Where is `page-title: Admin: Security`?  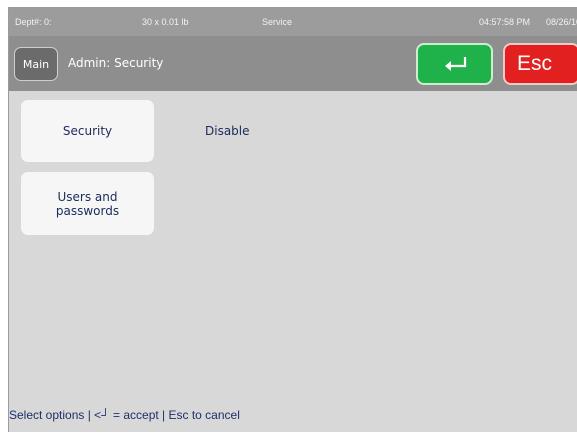
page-title: Admin: Security is located at coordinates (116, 63).